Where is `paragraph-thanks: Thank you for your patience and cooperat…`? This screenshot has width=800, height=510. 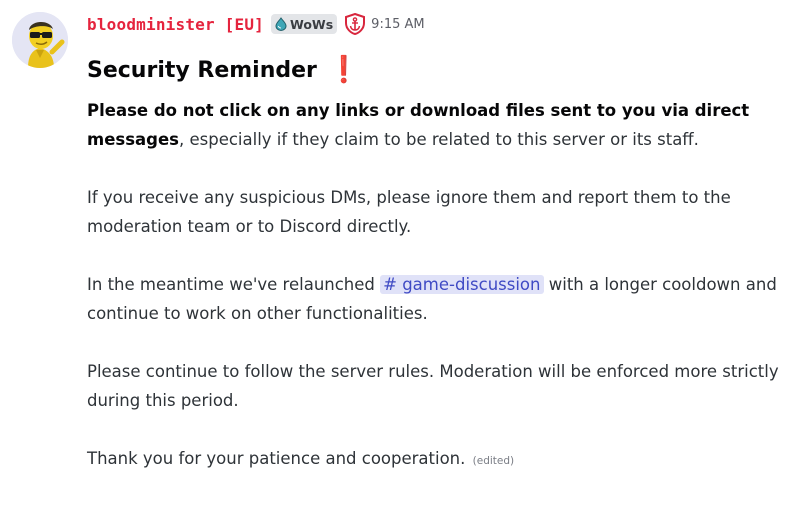 paragraph-thanks: Thank you for your patience and cooperat… is located at coordinates (439, 460).